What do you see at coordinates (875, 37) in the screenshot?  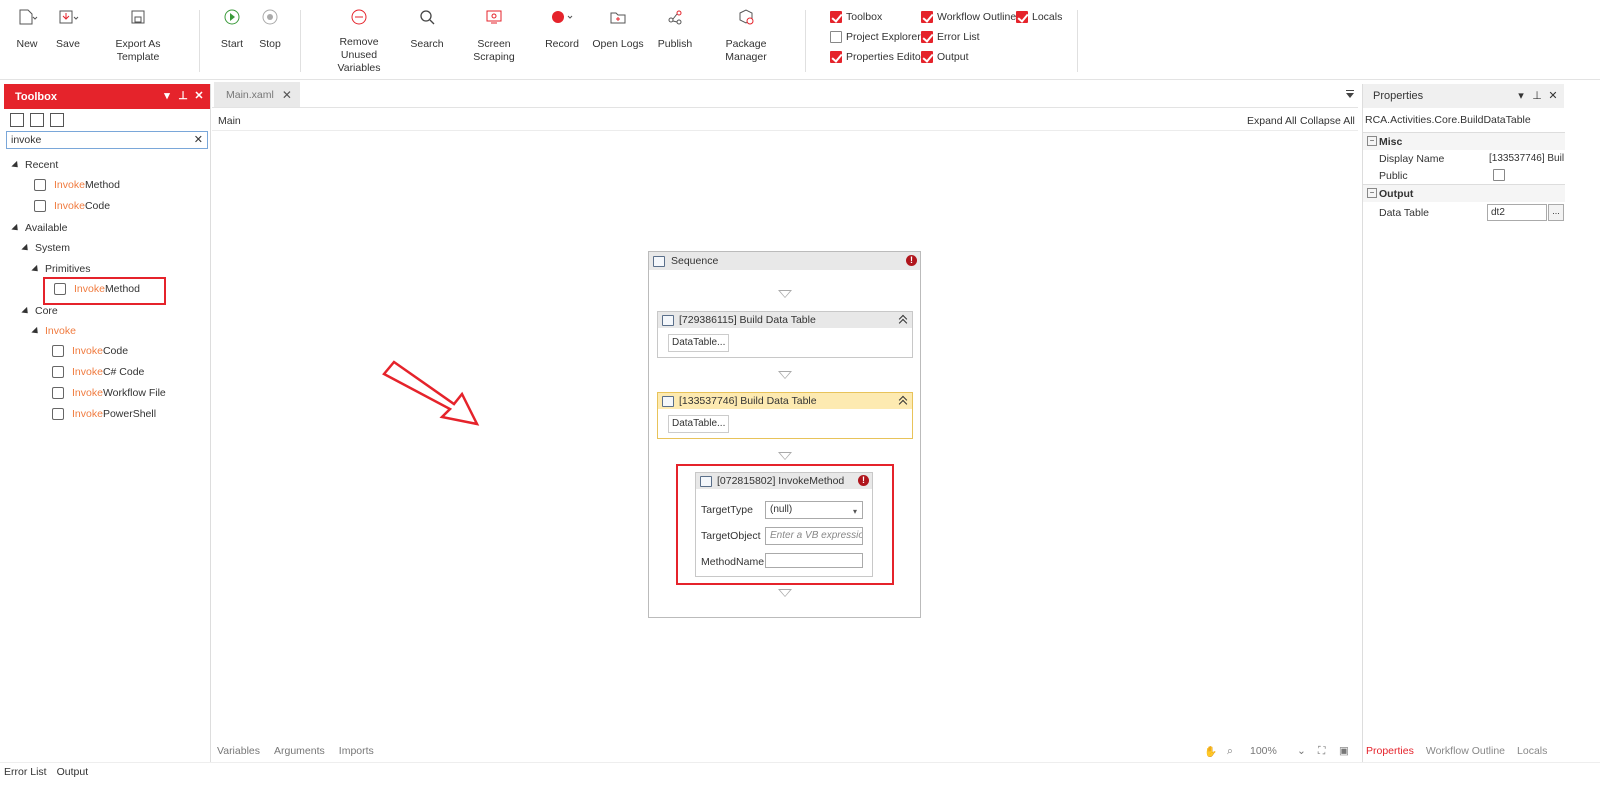 I see `toggle-project-explorer: Project Explorer` at bounding box center [875, 37].